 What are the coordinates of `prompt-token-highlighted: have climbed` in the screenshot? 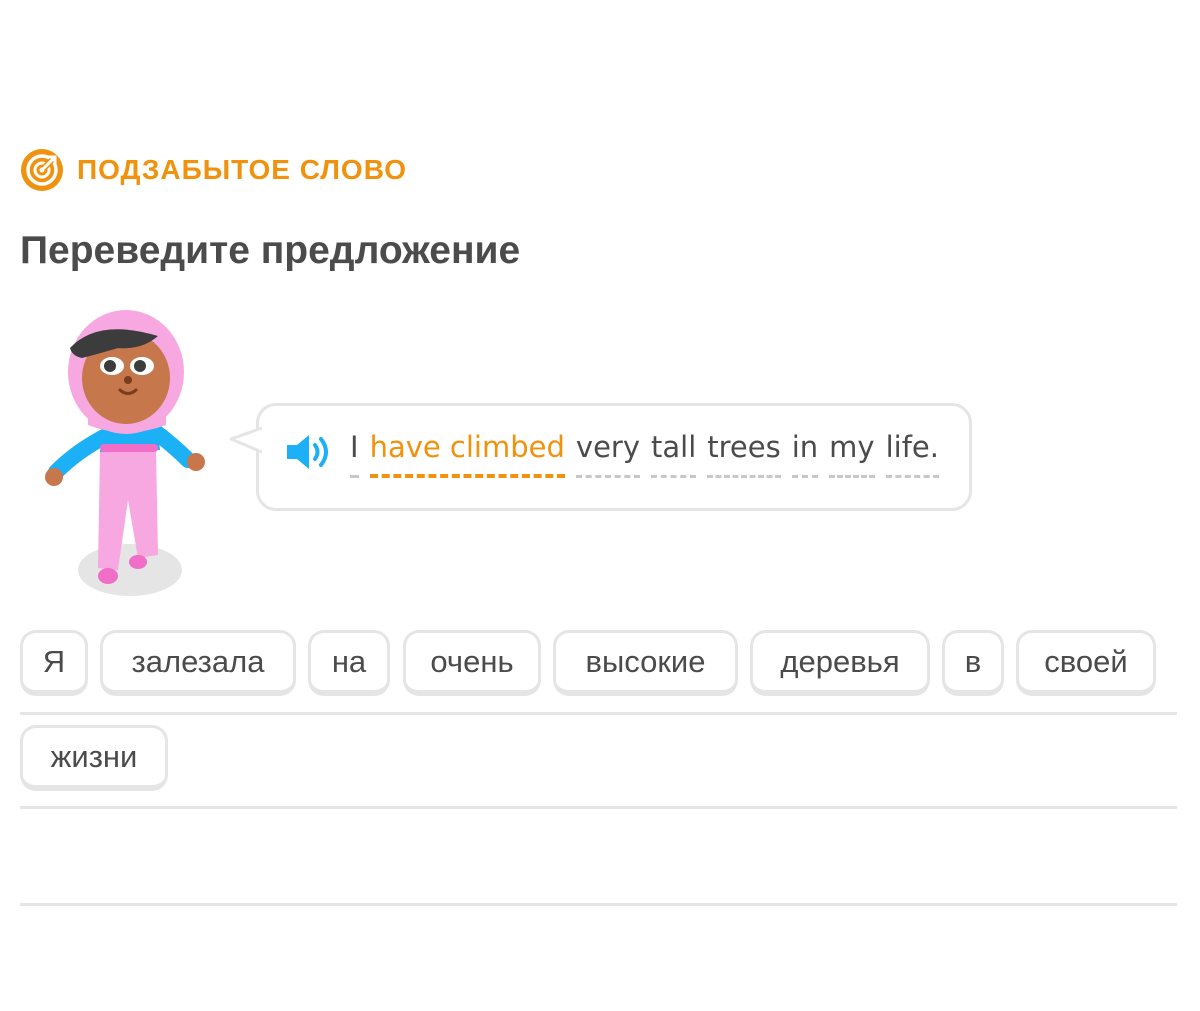 It's located at (467, 454).